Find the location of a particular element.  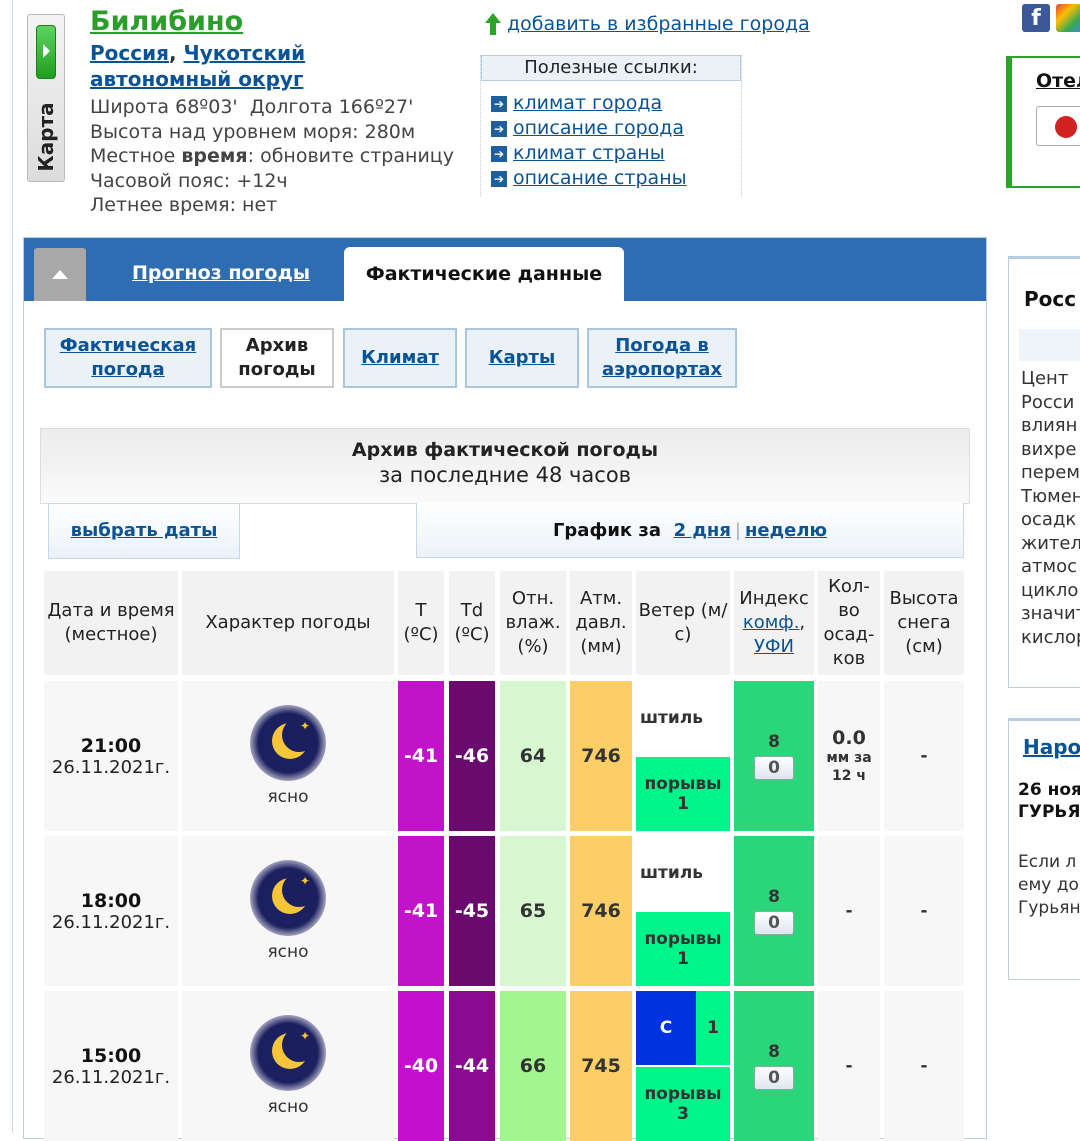

useful-link-item: ➔ описание страны is located at coordinates (589, 178).